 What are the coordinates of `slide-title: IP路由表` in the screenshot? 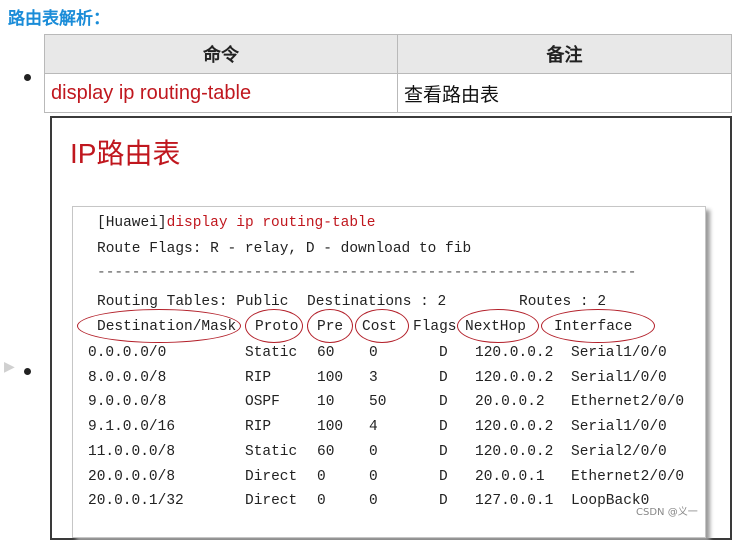 It's located at (125, 153).